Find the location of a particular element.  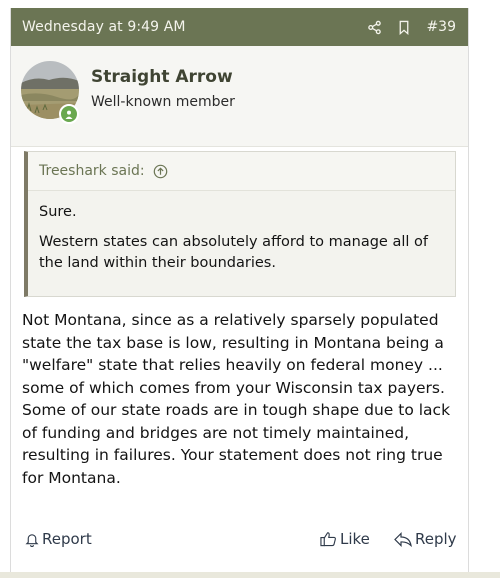

quote-author: Treeshark said: is located at coordinates (92, 171).